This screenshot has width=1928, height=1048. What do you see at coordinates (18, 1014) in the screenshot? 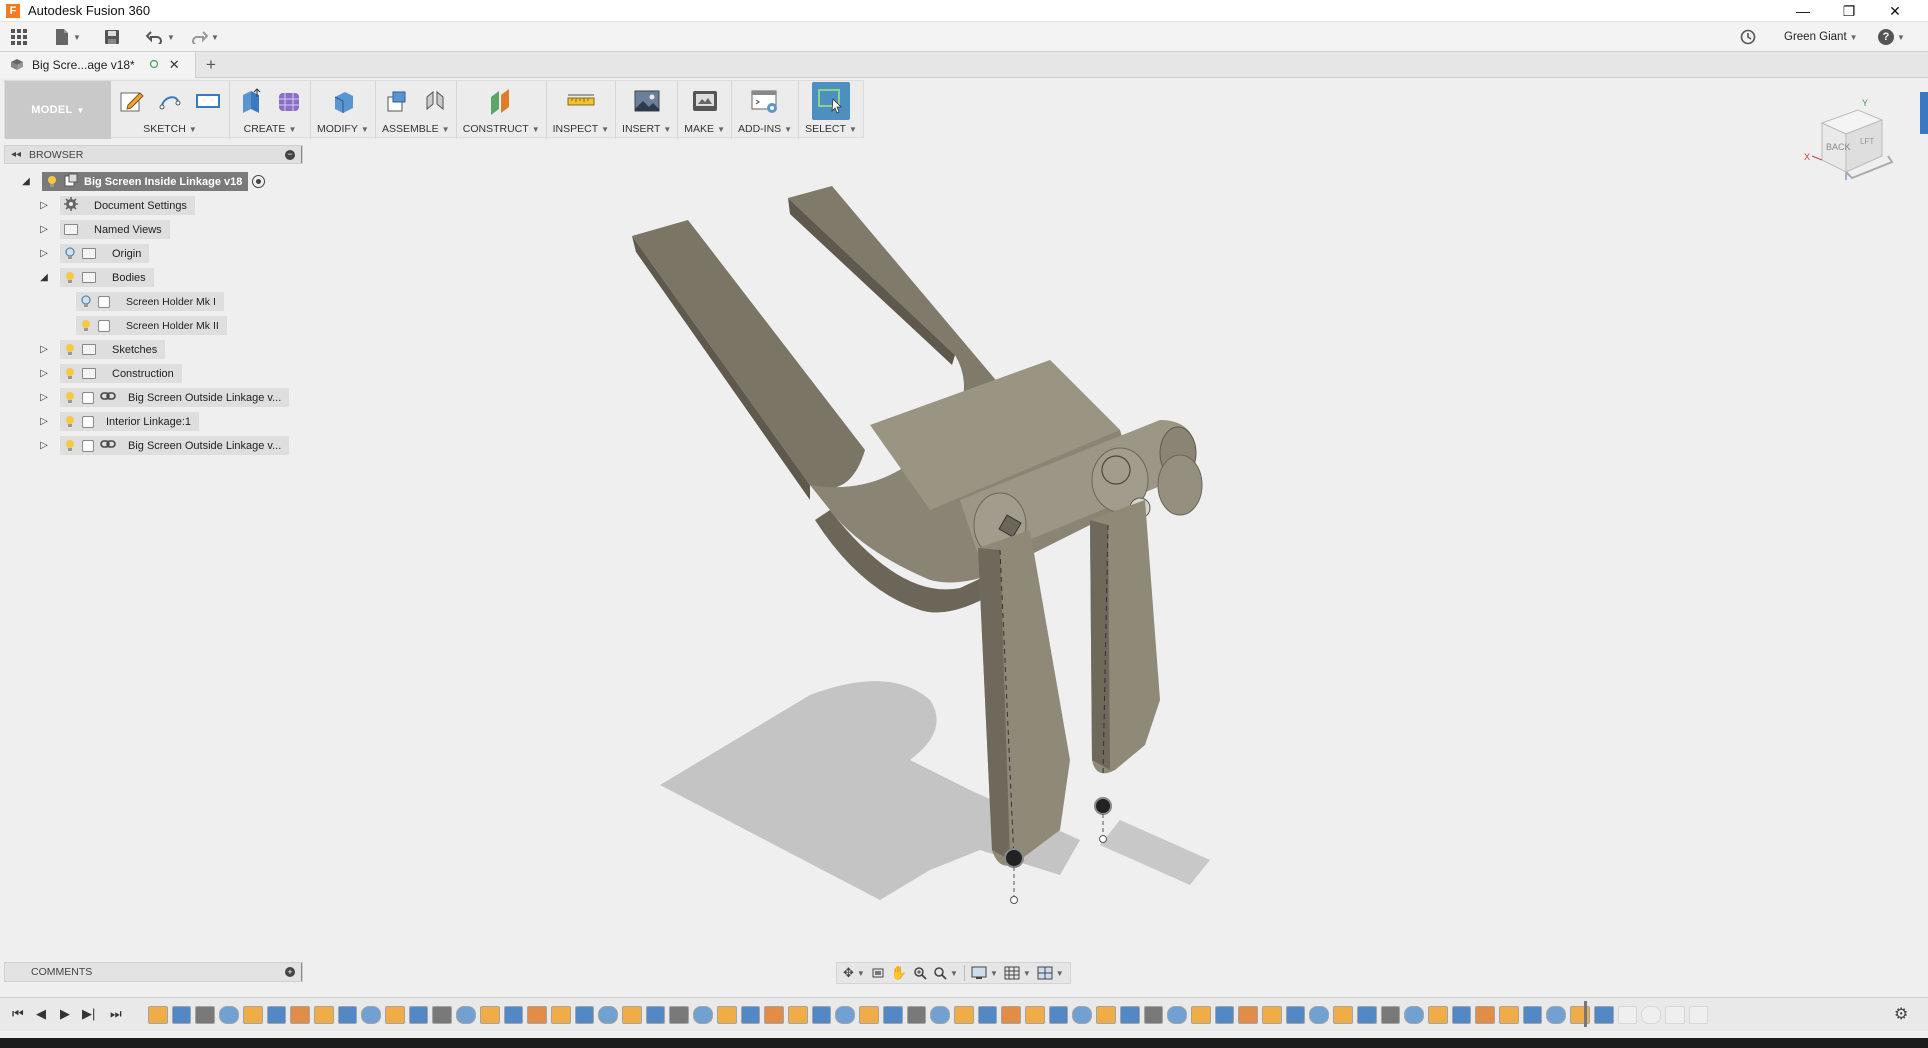
I see `skip-to-start-icon: ⏮` at bounding box center [18, 1014].